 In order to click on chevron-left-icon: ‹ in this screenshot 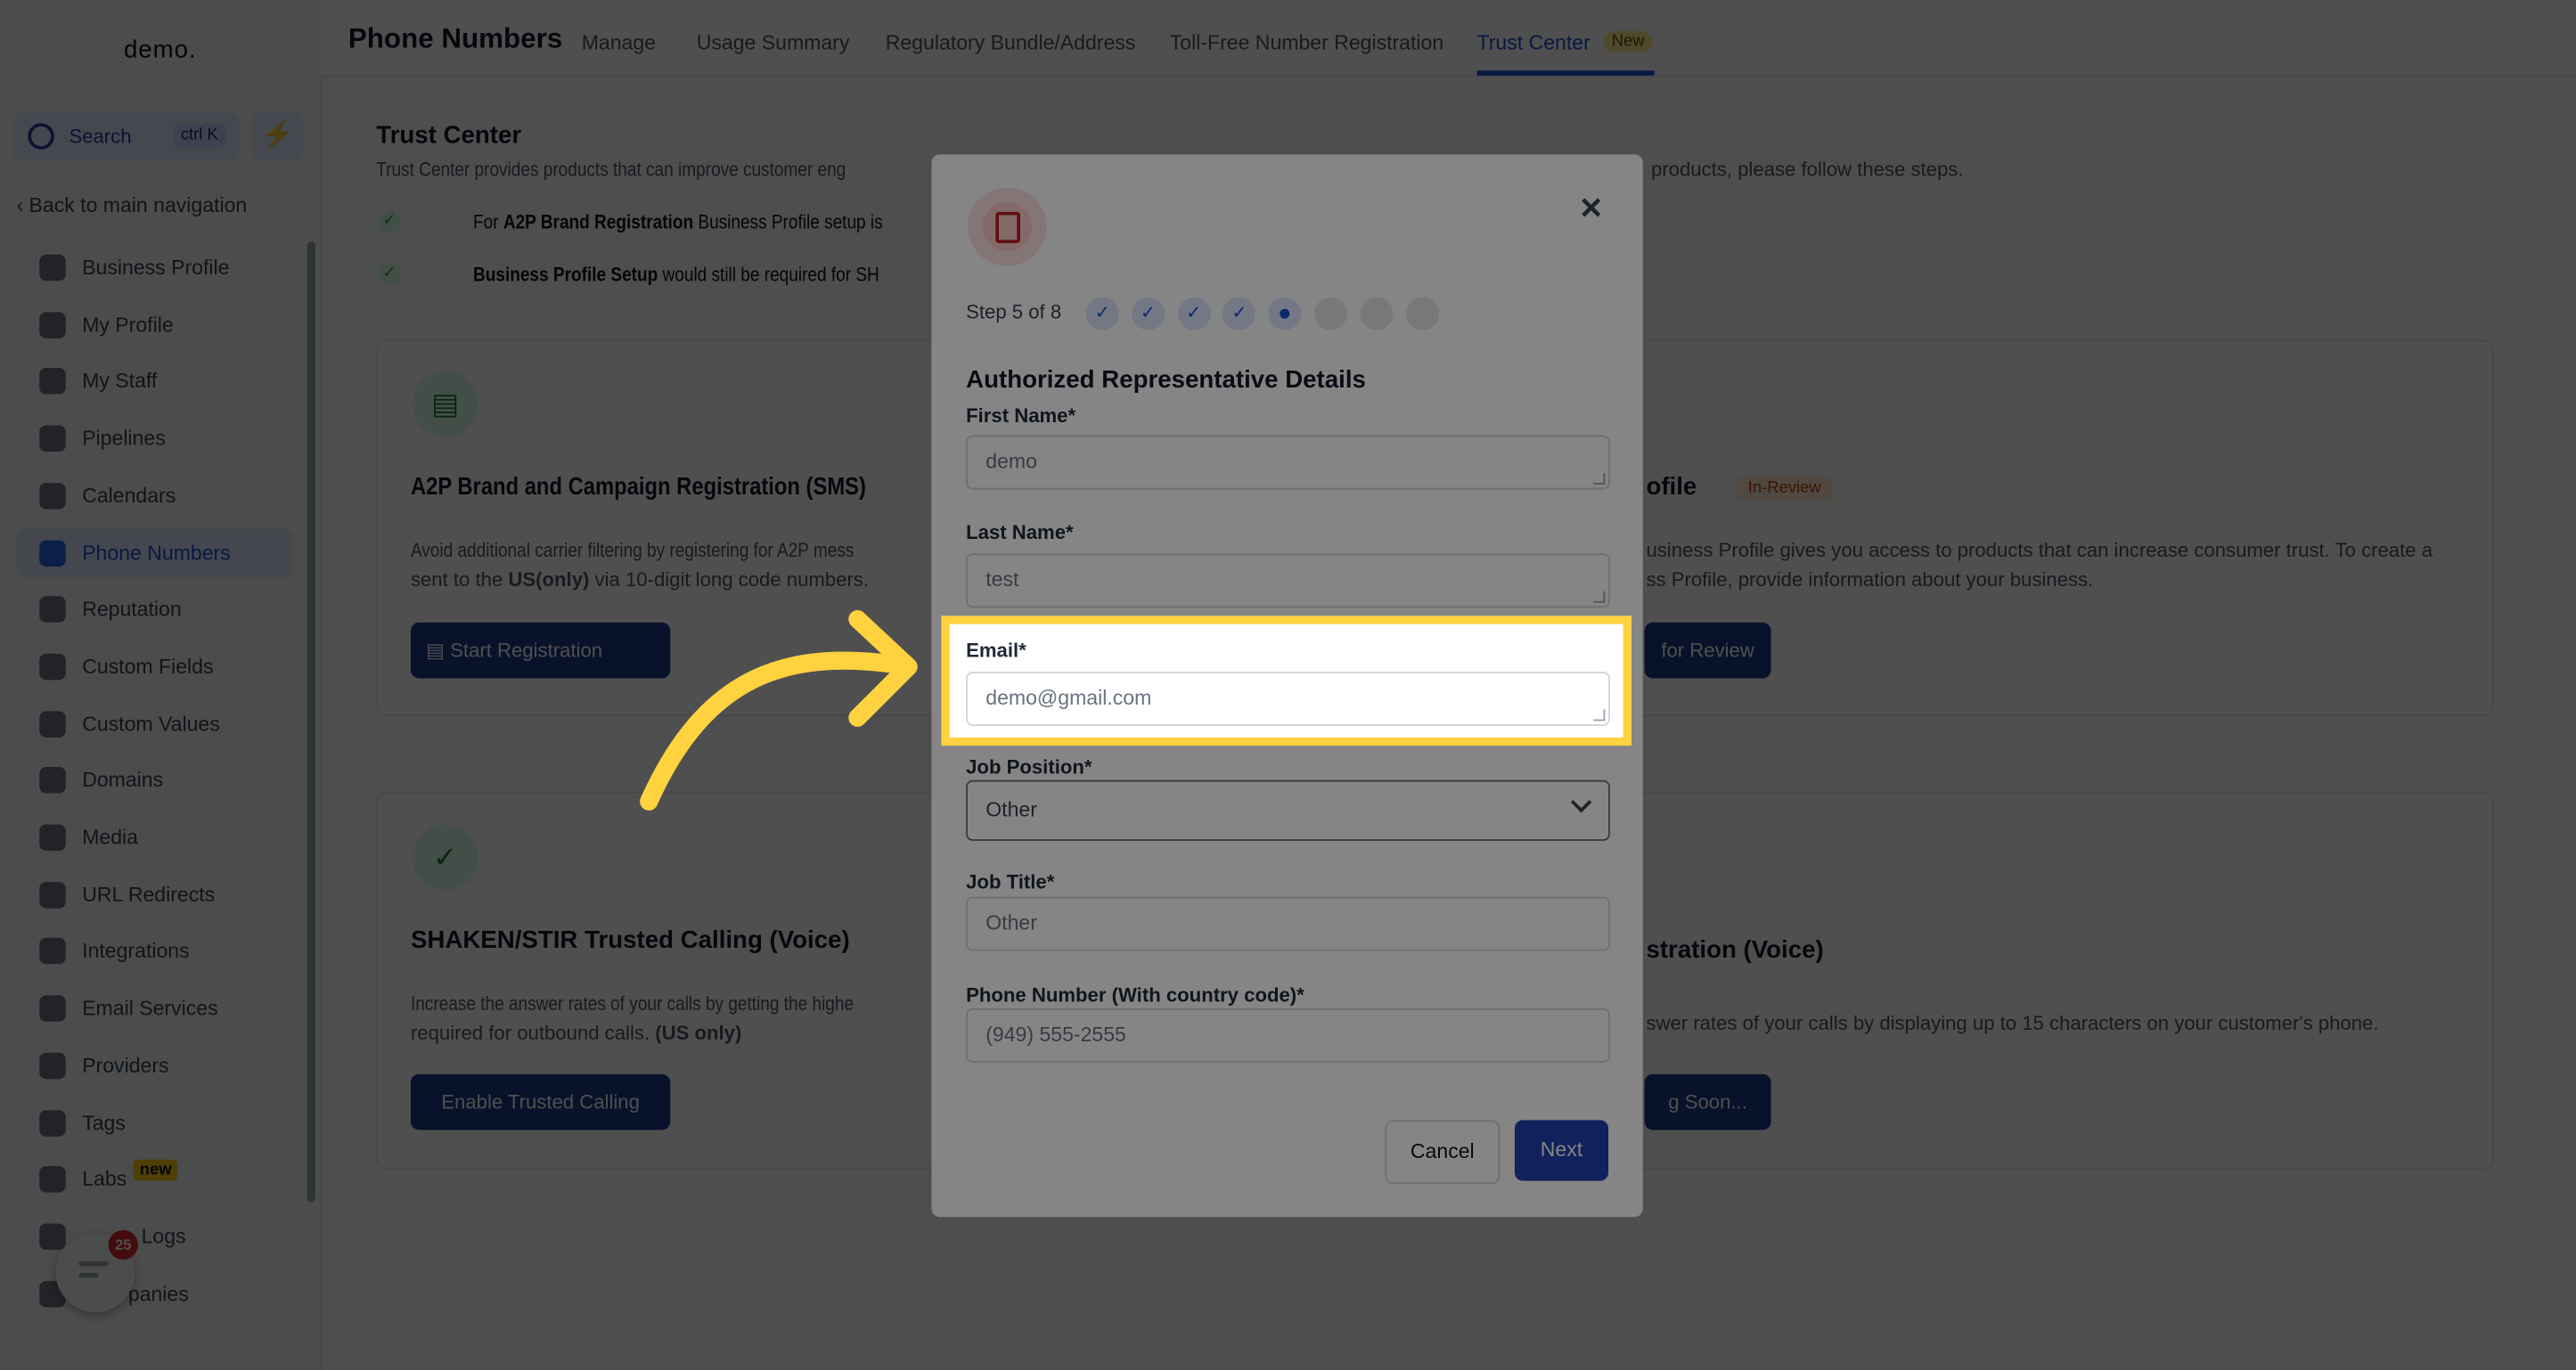, I will do `click(22, 205)`.